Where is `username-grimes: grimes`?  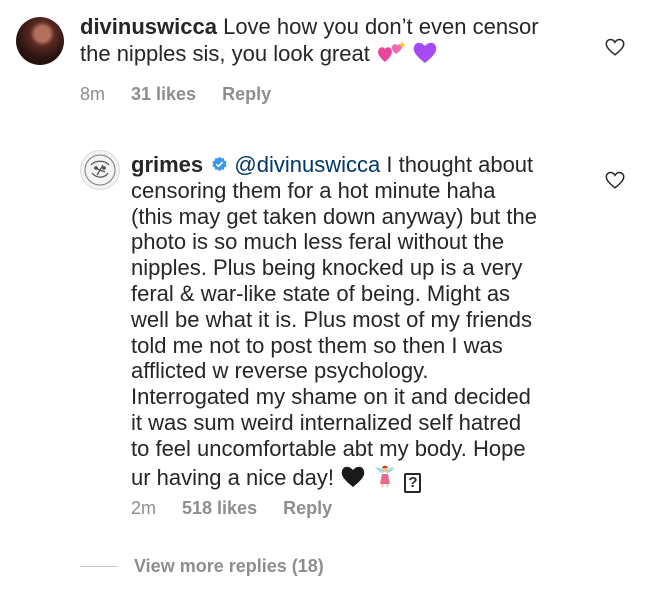 username-grimes: grimes is located at coordinates (167, 164).